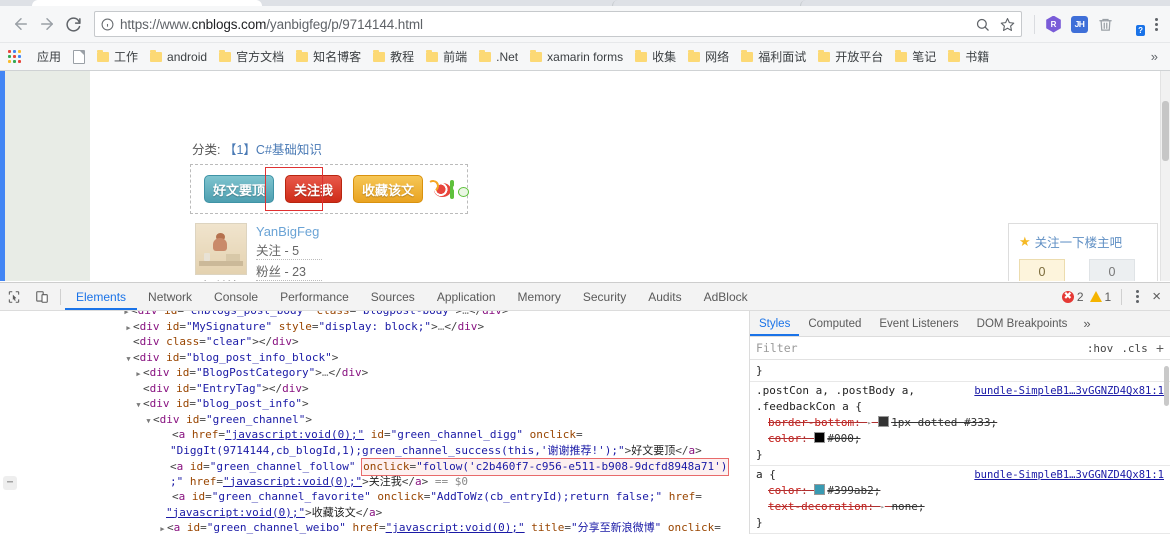  I want to click on warning-count-badge: 1, so click(1100, 297).